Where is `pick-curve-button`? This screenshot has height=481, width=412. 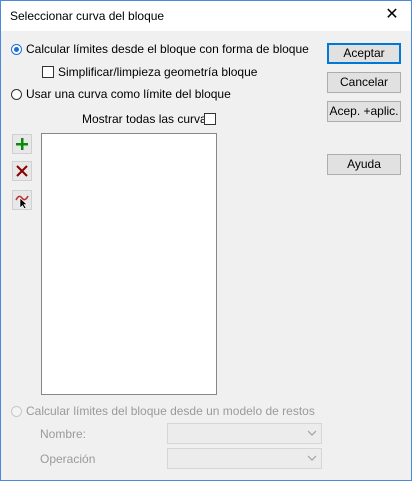
pick-curve-button is located at coordinates (22, 200).